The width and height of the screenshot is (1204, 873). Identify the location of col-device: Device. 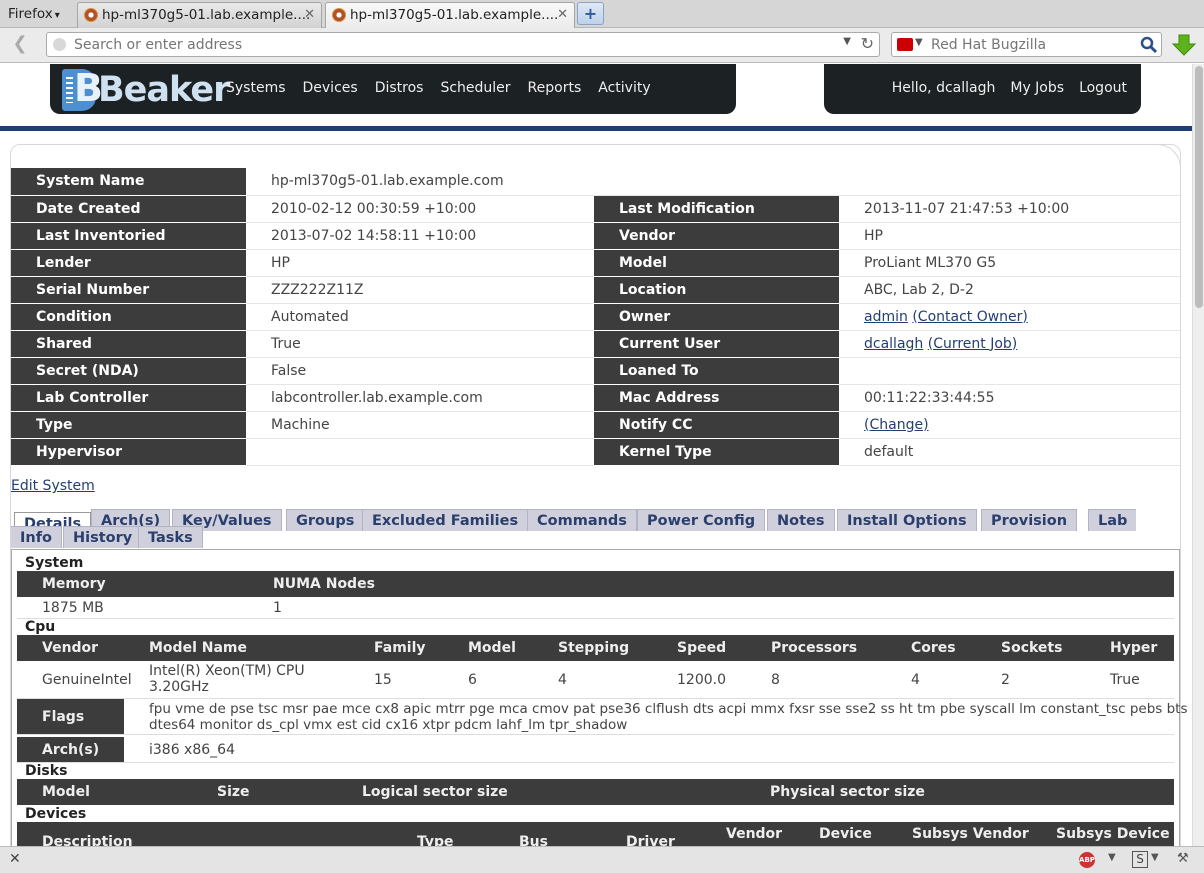
(845, 834).